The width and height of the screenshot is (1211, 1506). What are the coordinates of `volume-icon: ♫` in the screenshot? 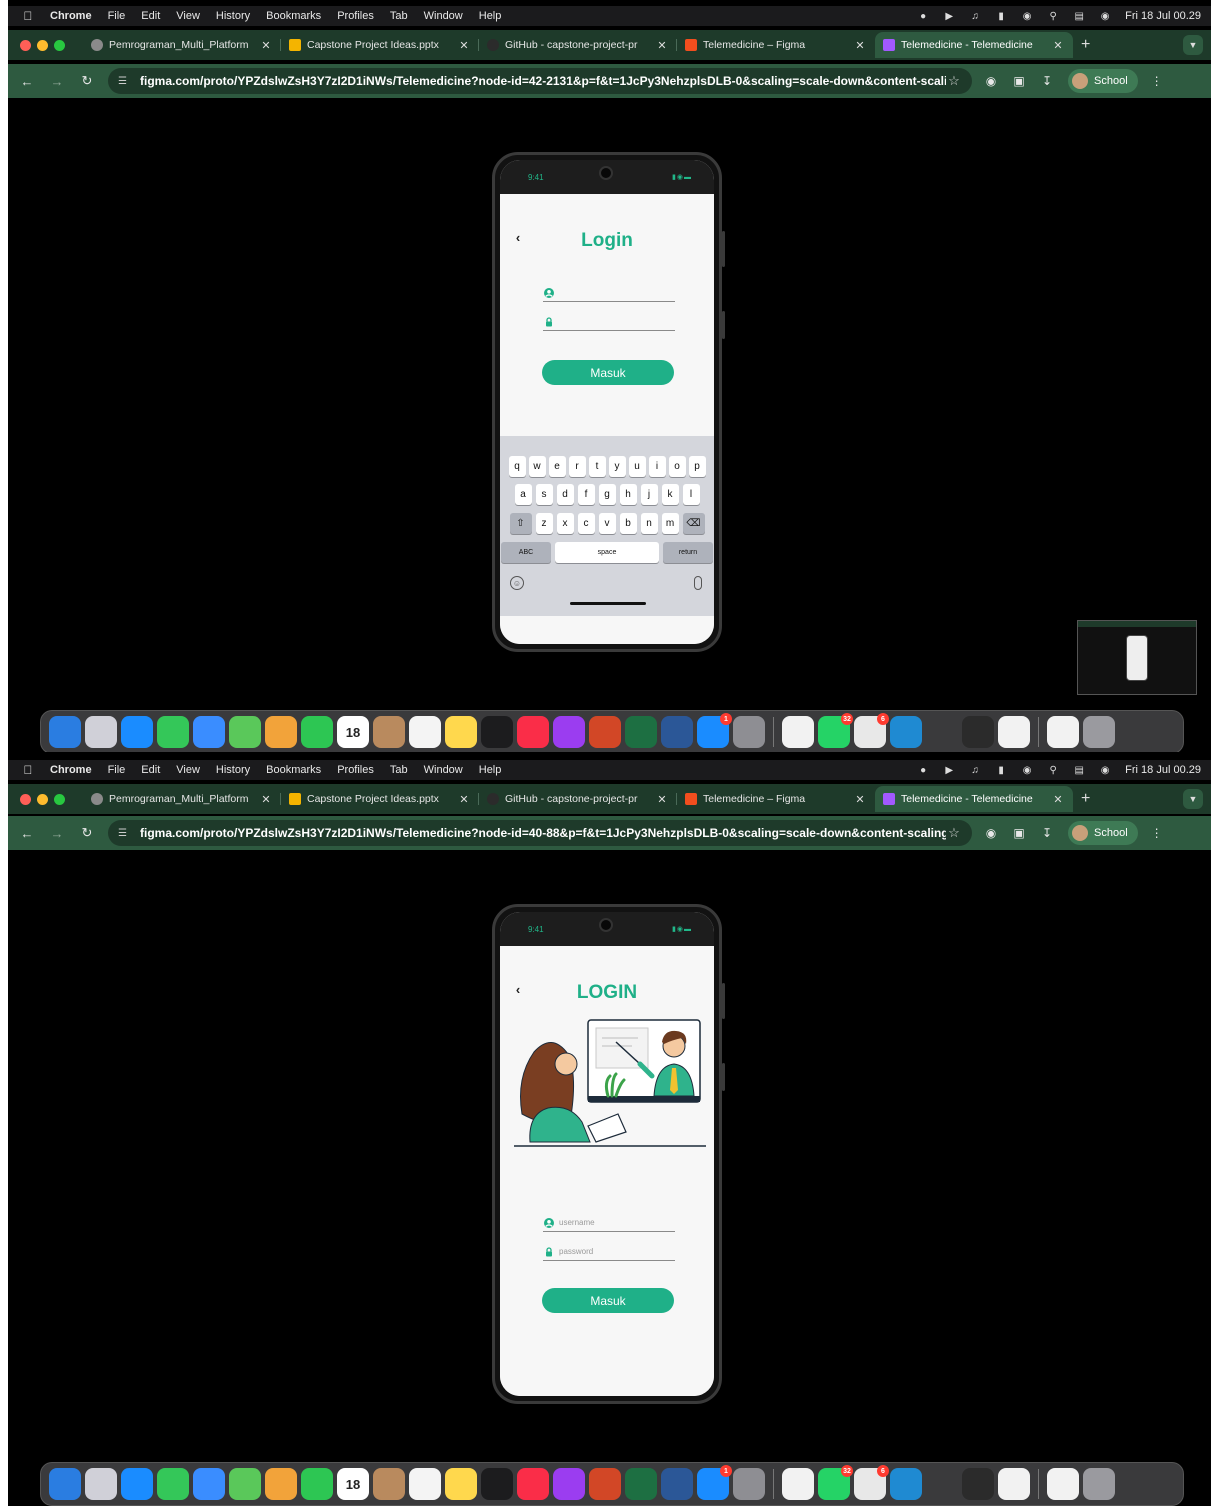 It's located at (975, 770).